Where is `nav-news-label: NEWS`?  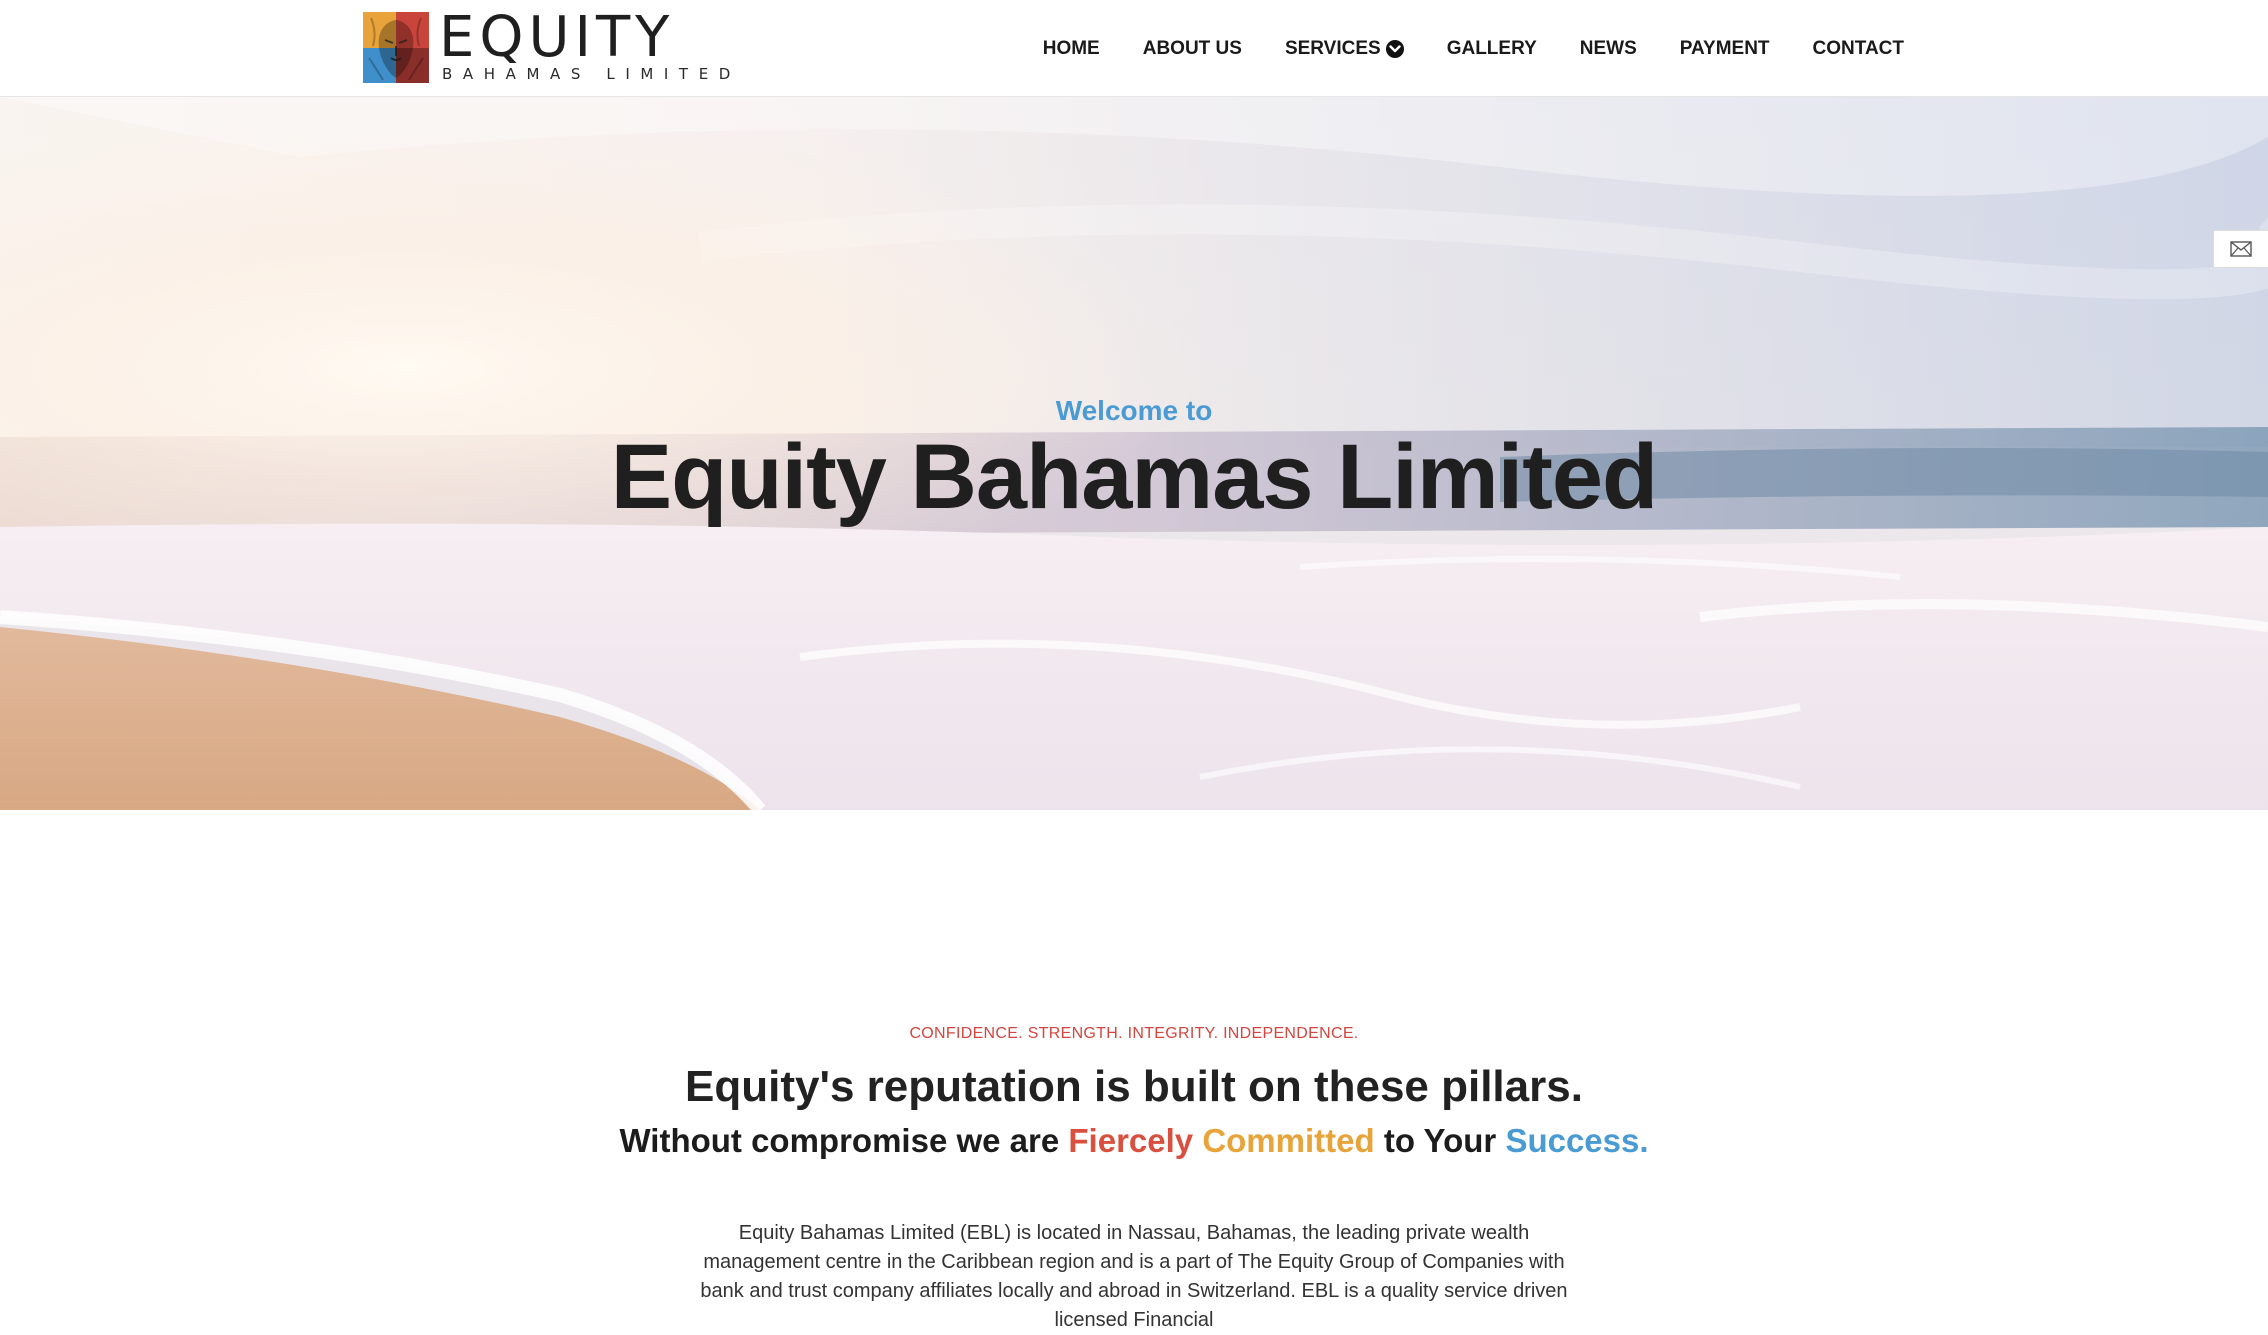
nav-news-label: NEWS is located at coordinates (1608, 48).